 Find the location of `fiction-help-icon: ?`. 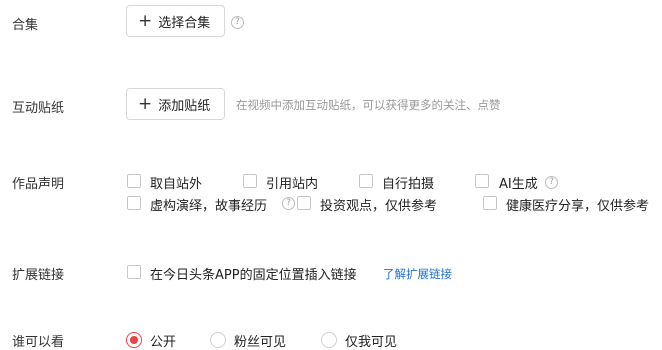

fiction-help-icon: ? is located at coordinates (288, 203).